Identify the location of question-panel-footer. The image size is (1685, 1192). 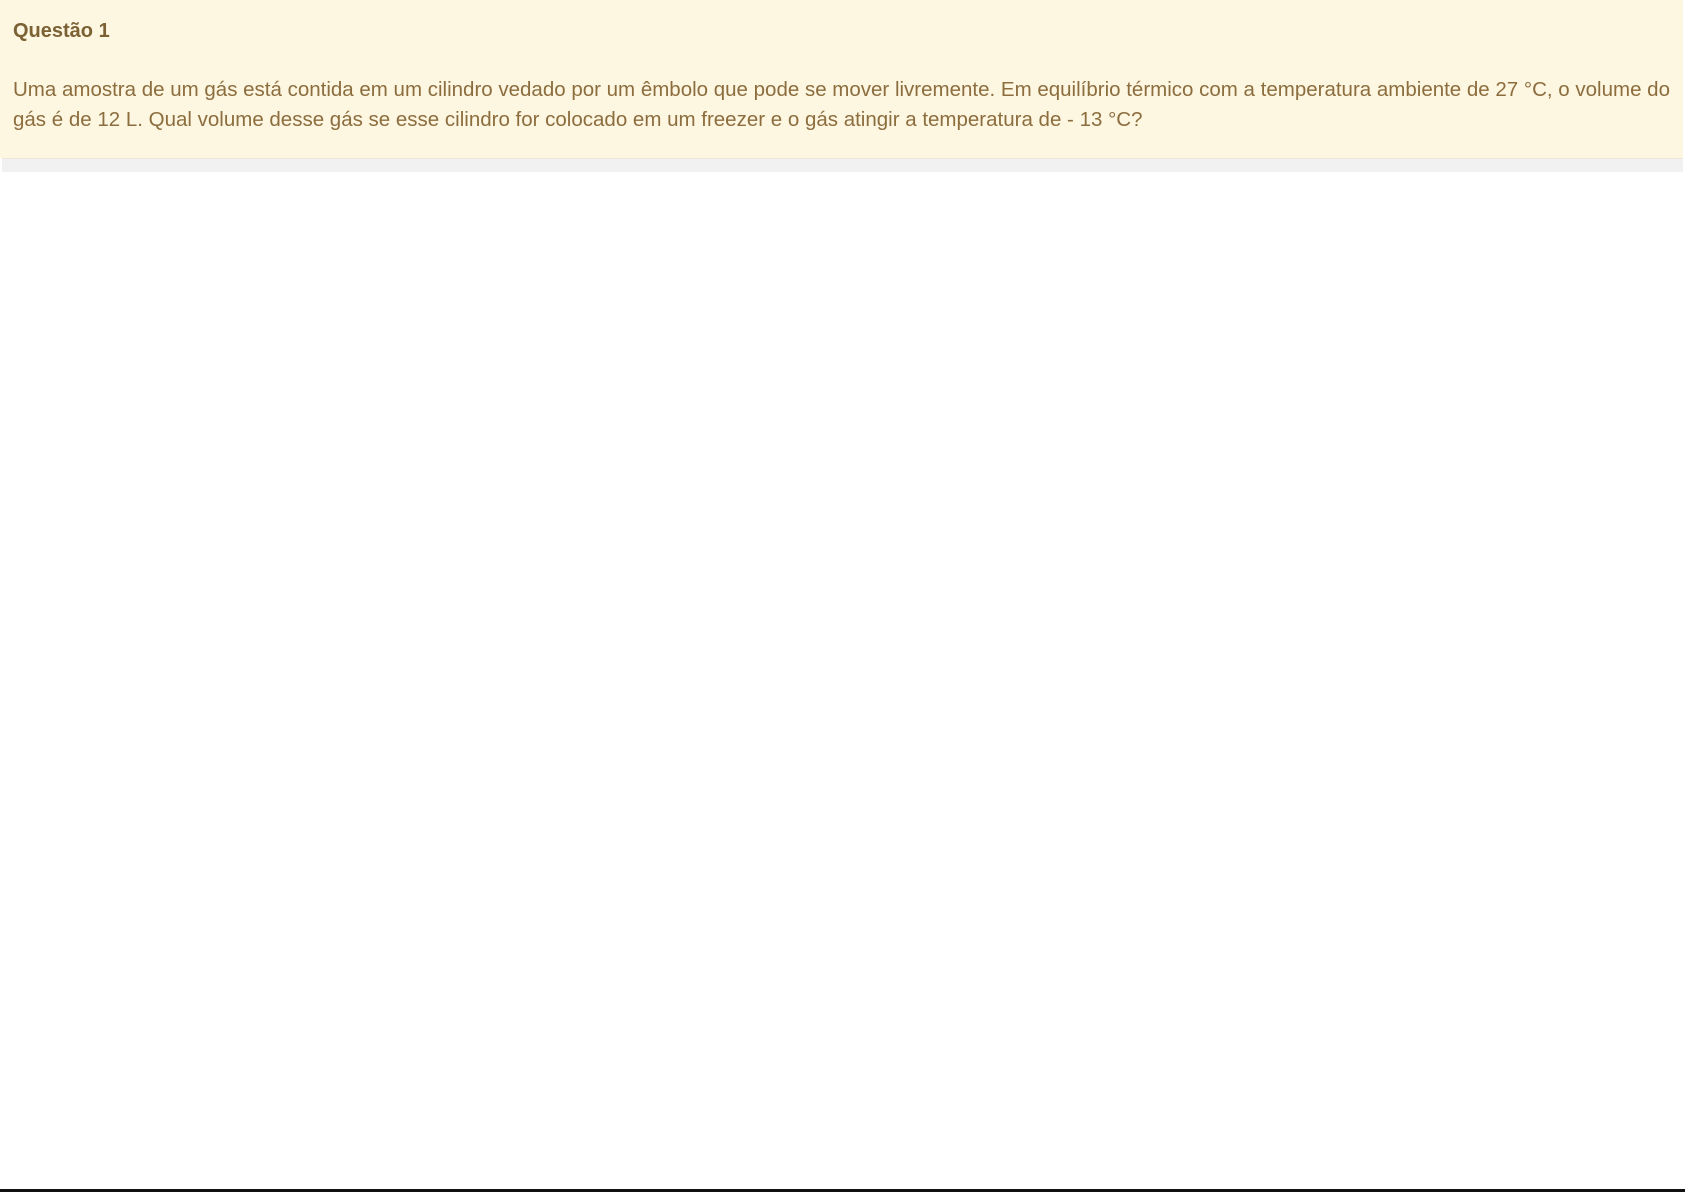
(842, 165).